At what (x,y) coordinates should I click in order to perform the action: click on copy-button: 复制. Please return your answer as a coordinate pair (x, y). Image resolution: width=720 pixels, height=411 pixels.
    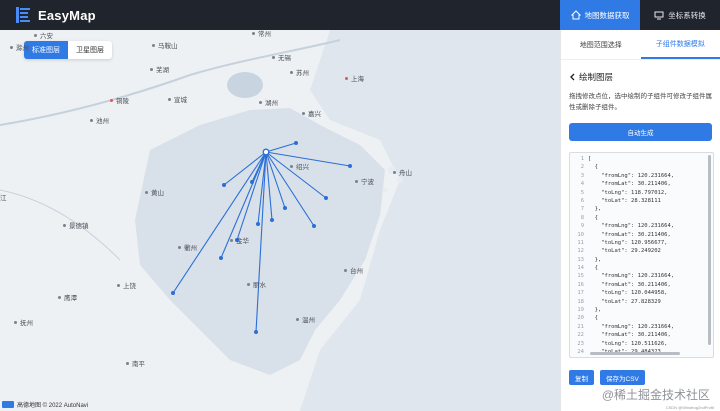
    Looking at the image, I should click on (581, 377).